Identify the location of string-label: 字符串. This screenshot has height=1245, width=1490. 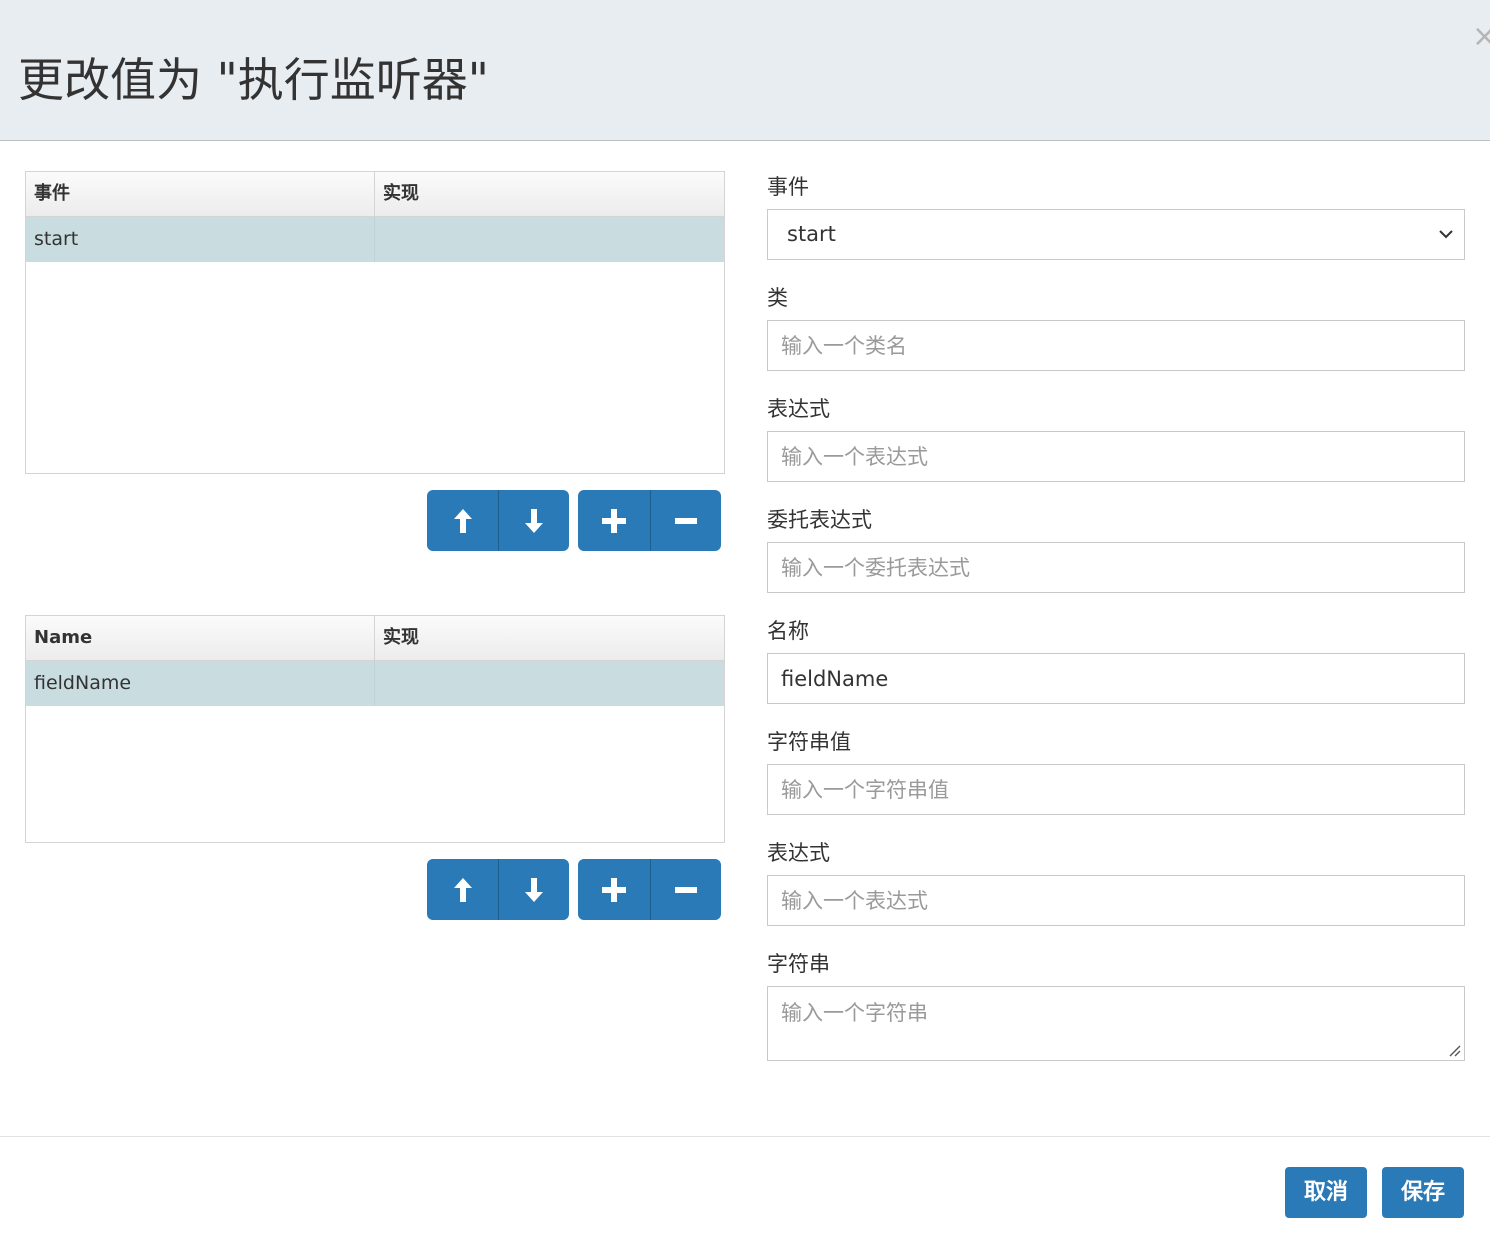
(798, 964).